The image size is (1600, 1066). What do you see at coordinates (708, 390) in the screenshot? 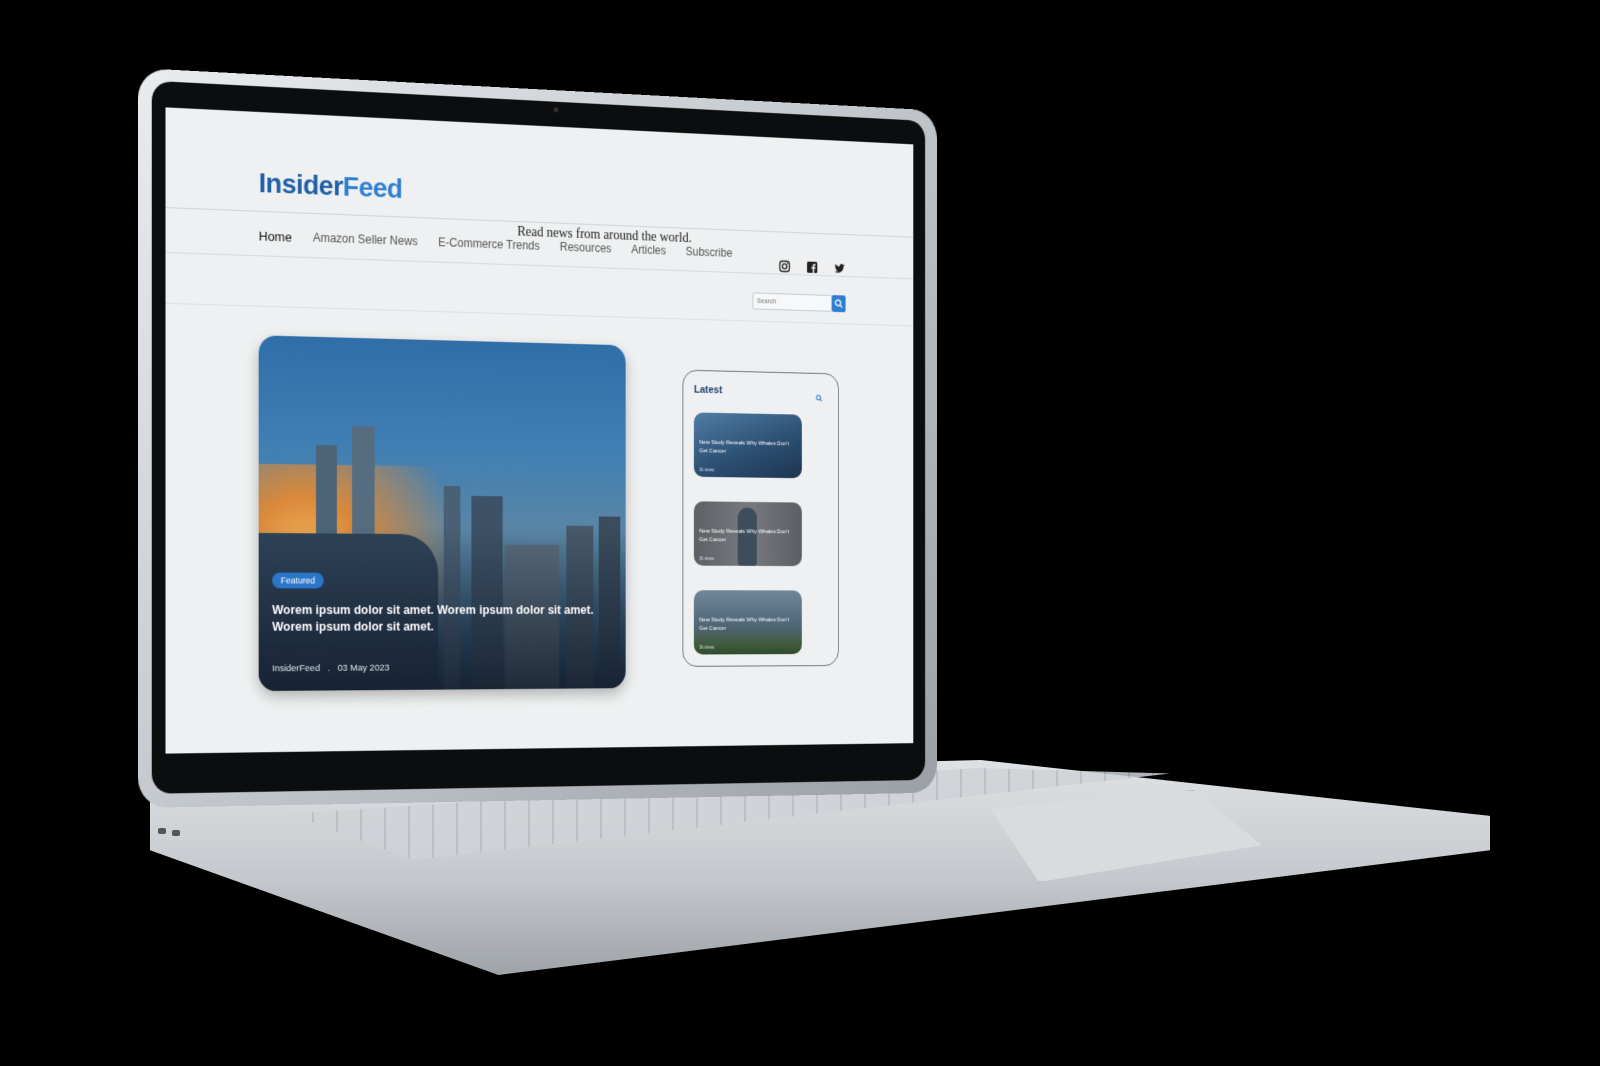
I see `latest-heading: Latest` at bounding box center [708, 390].